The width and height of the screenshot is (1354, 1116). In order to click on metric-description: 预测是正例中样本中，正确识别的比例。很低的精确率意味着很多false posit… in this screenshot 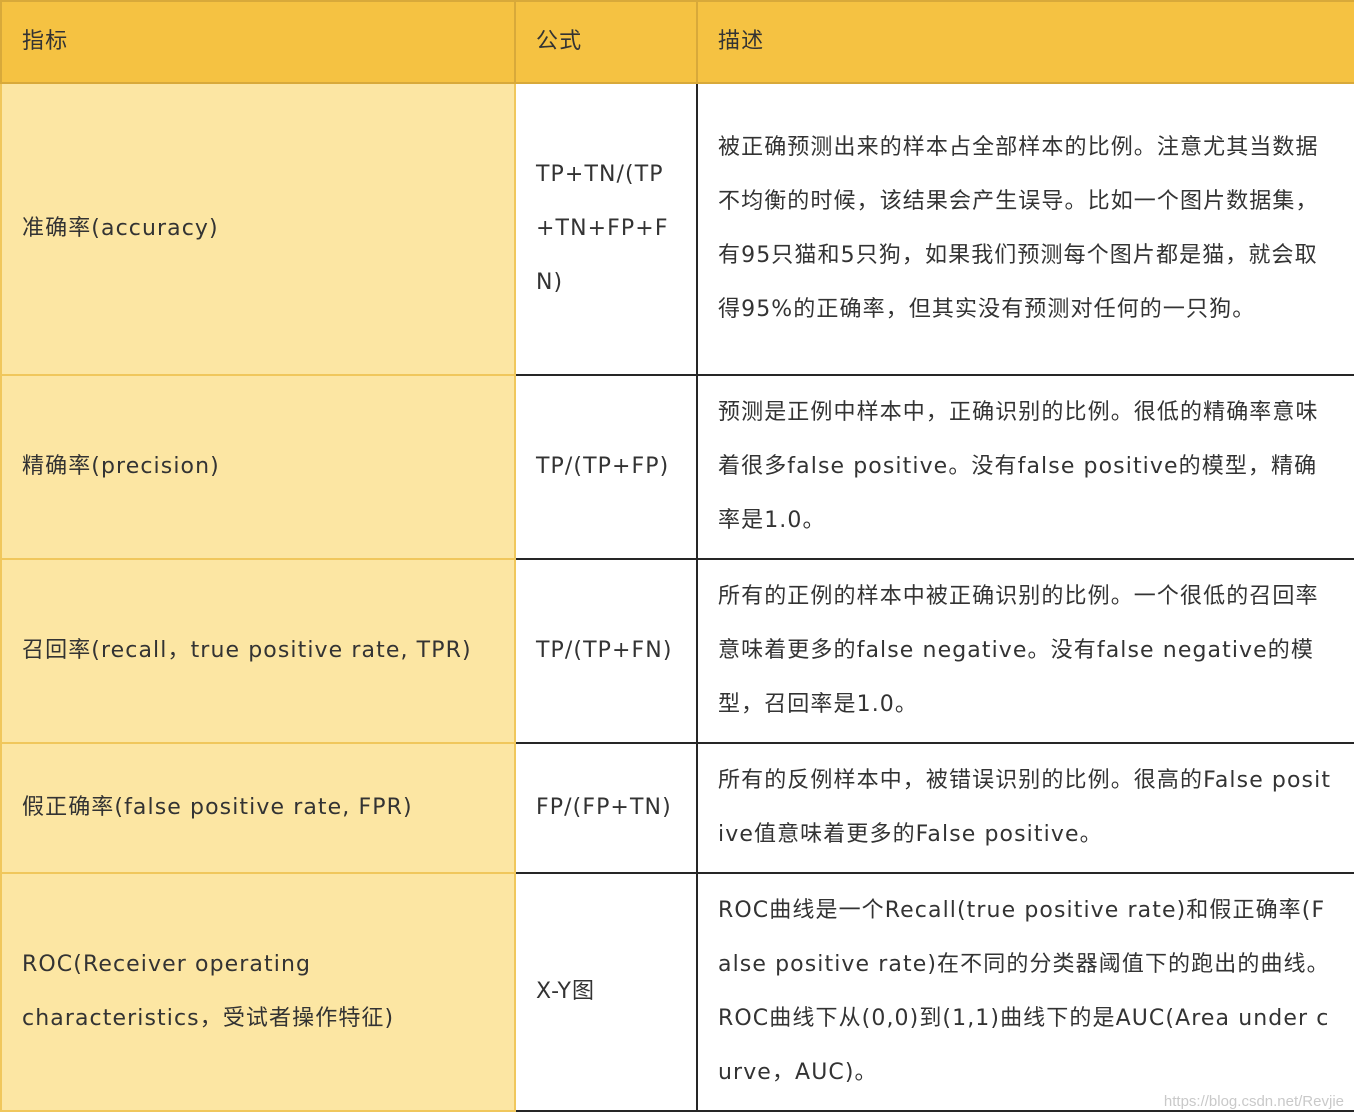, I will do `click(1025, 467)`.